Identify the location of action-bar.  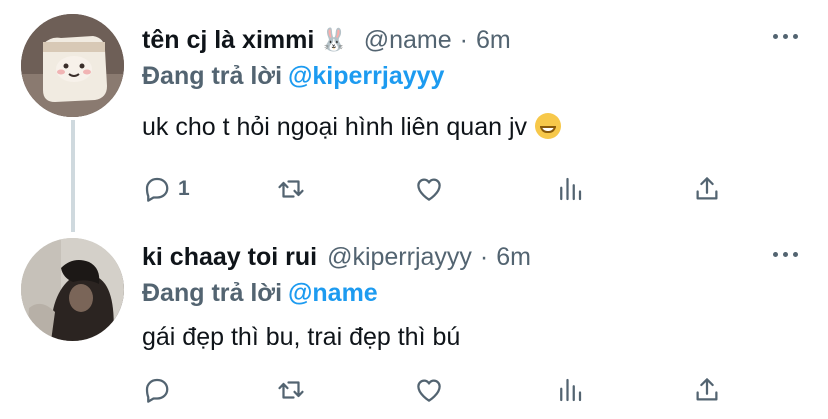
(442, 390).